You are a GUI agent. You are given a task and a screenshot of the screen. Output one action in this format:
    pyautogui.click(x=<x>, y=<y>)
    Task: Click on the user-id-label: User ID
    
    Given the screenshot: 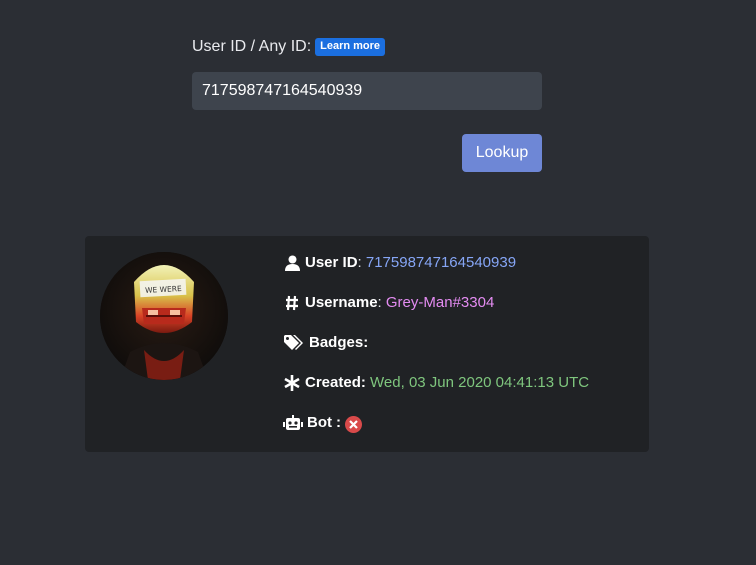 What is the action you would take?
    pyautogui.click(x=331, y=262)
    